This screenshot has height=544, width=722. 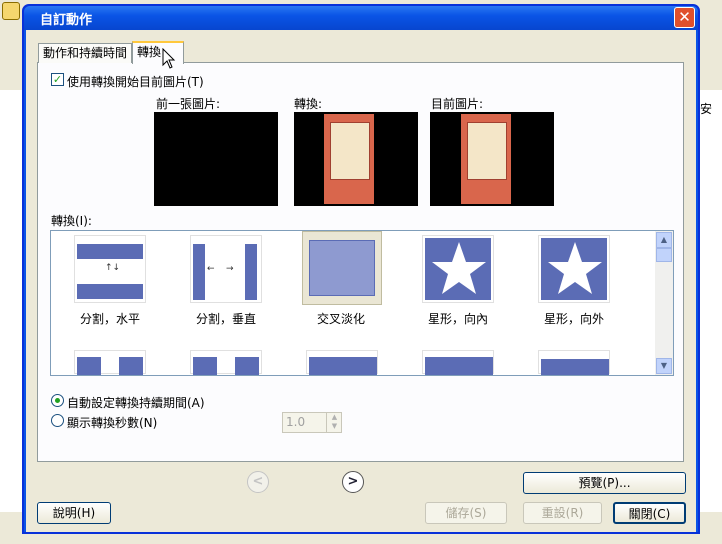 What do you see at coordinates (112, 423) in the screenshot?
I see `show-seconds-label: 顯示轉換秒數(N)` at bounding box center [112, 423].